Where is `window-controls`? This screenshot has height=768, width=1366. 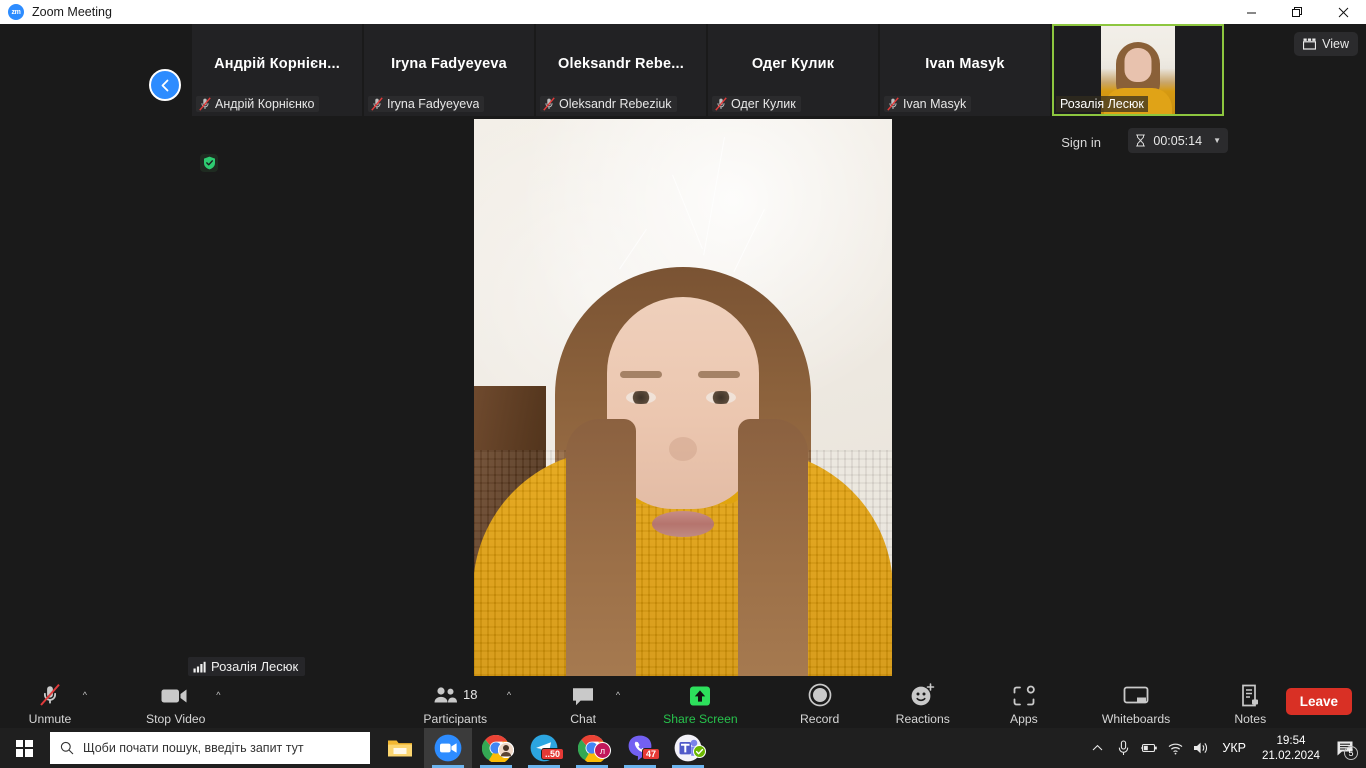 window-controls is located at coordinates (1297, 12).